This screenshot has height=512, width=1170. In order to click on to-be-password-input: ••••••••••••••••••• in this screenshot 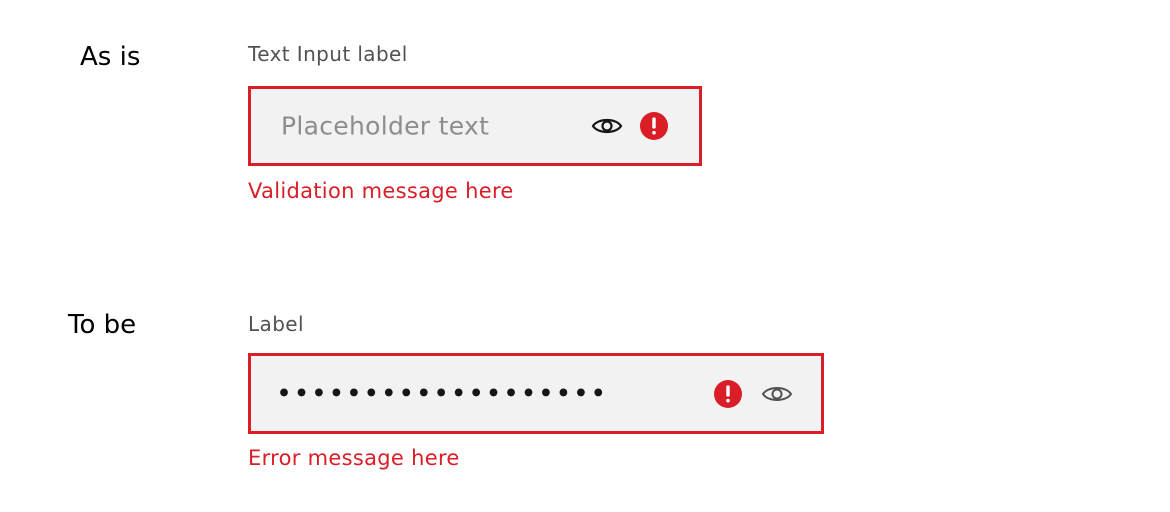, I will do `click(536, 393)`.